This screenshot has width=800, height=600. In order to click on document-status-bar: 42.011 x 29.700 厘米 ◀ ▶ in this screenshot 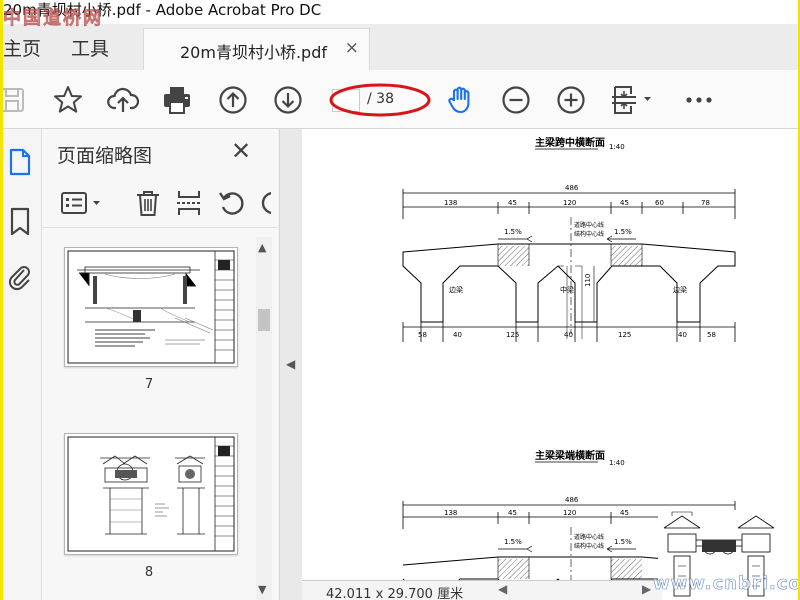, I will do `click(482, 590)`.